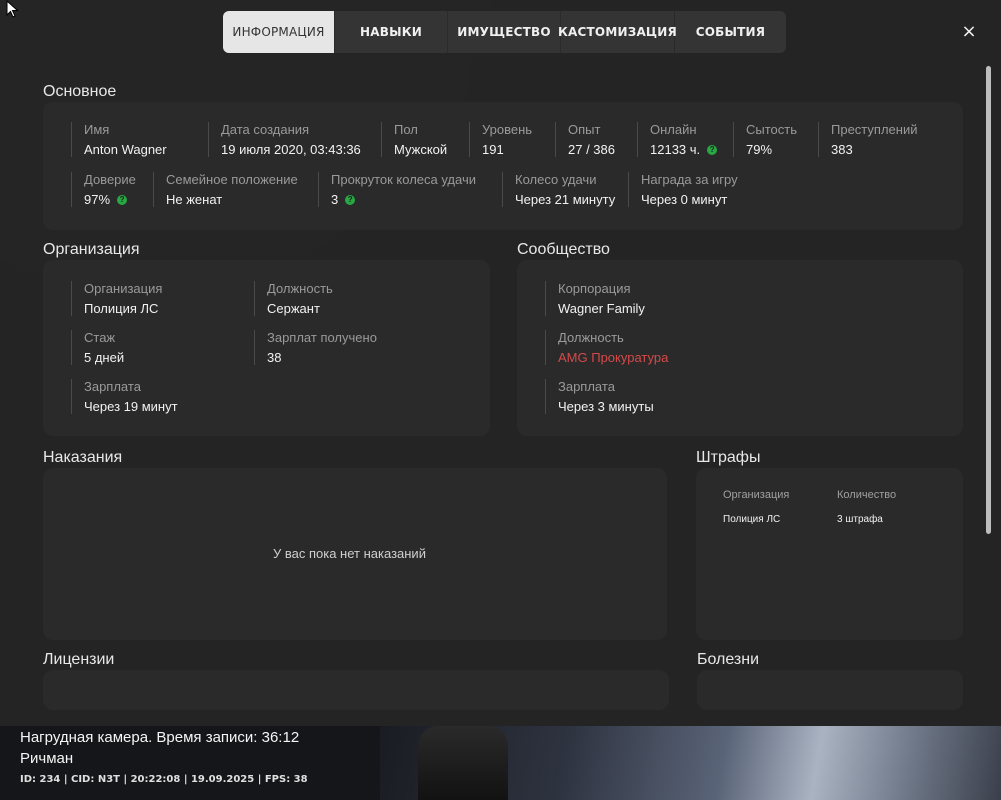  I want to click on field-label: Доверие, so click(110, 179).